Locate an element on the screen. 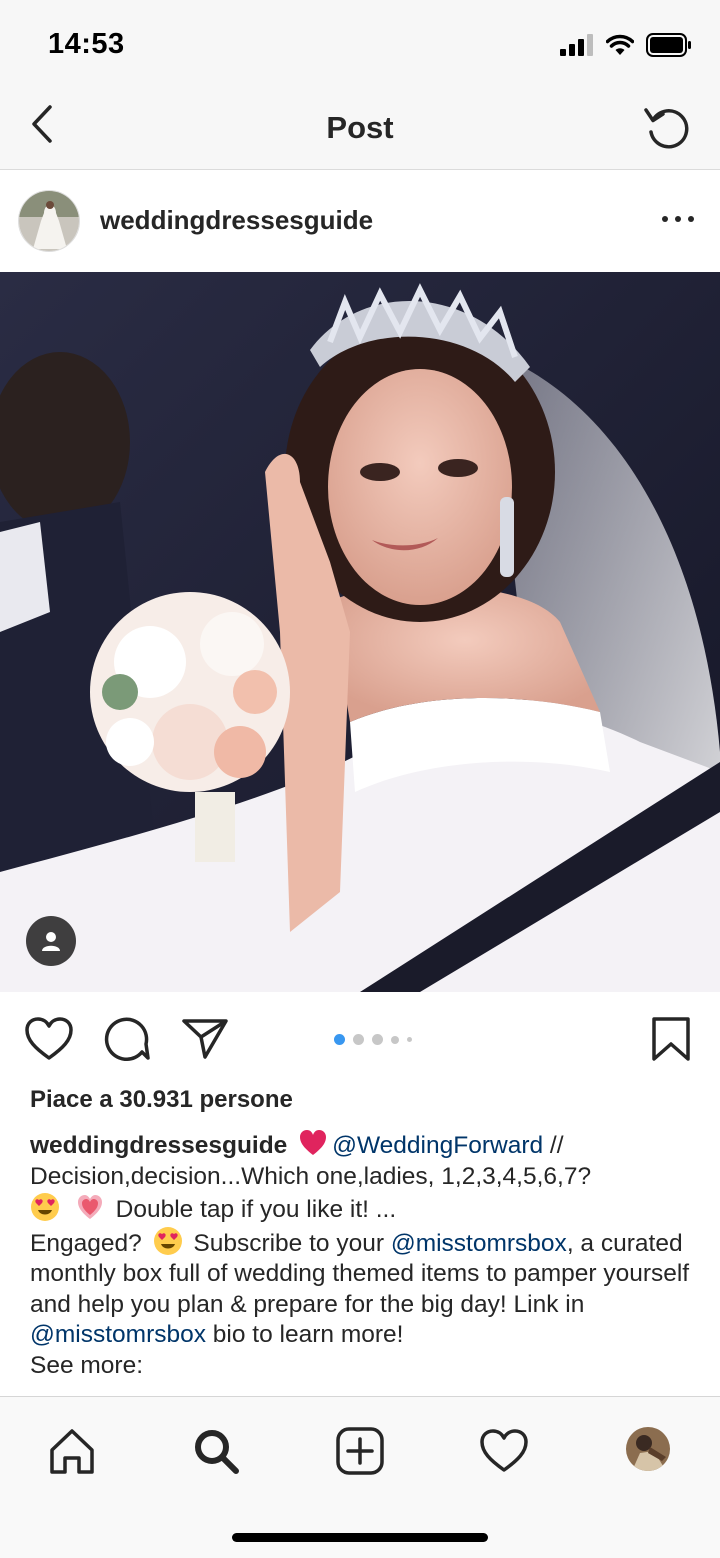 The height and width of the screenshot is (1558, 720). comment-icon is located at coordinates (127, 1039).